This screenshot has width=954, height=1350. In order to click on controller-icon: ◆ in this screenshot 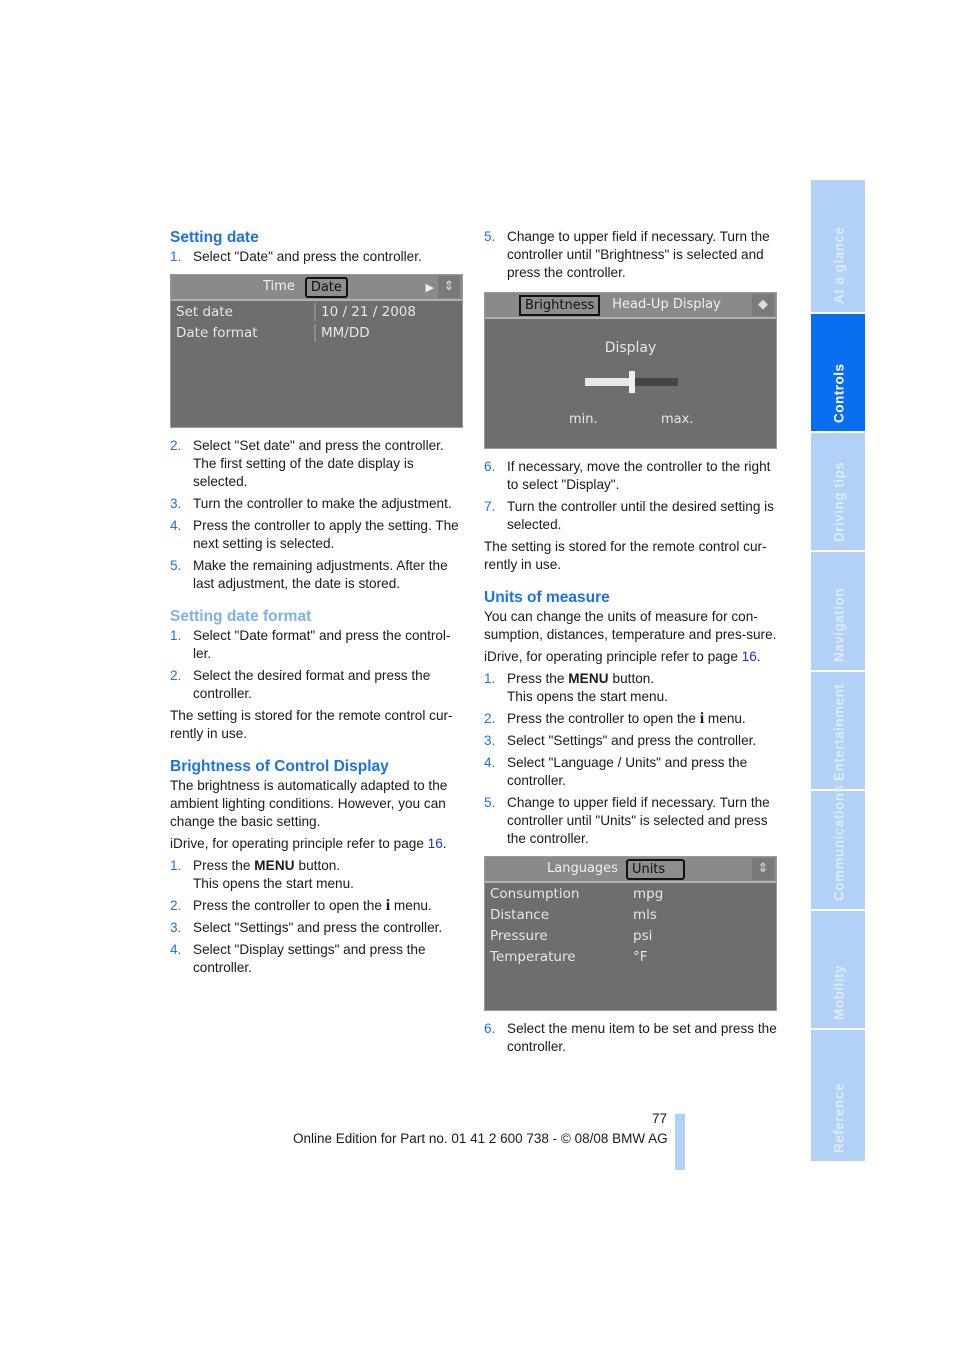, I will do `click(763, 305)`.